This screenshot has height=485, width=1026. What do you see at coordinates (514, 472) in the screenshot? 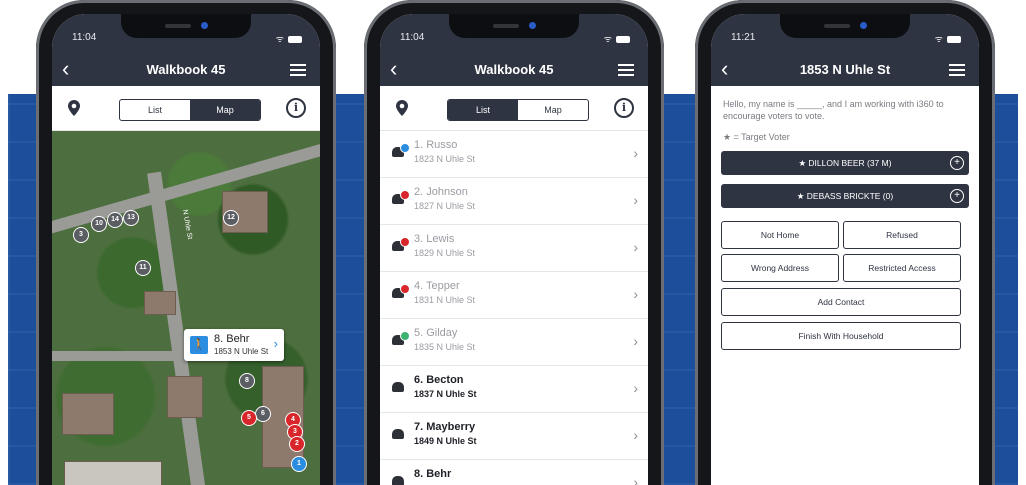
I see `list-item: 8. Behr ›` at bounding box center [514, 472].